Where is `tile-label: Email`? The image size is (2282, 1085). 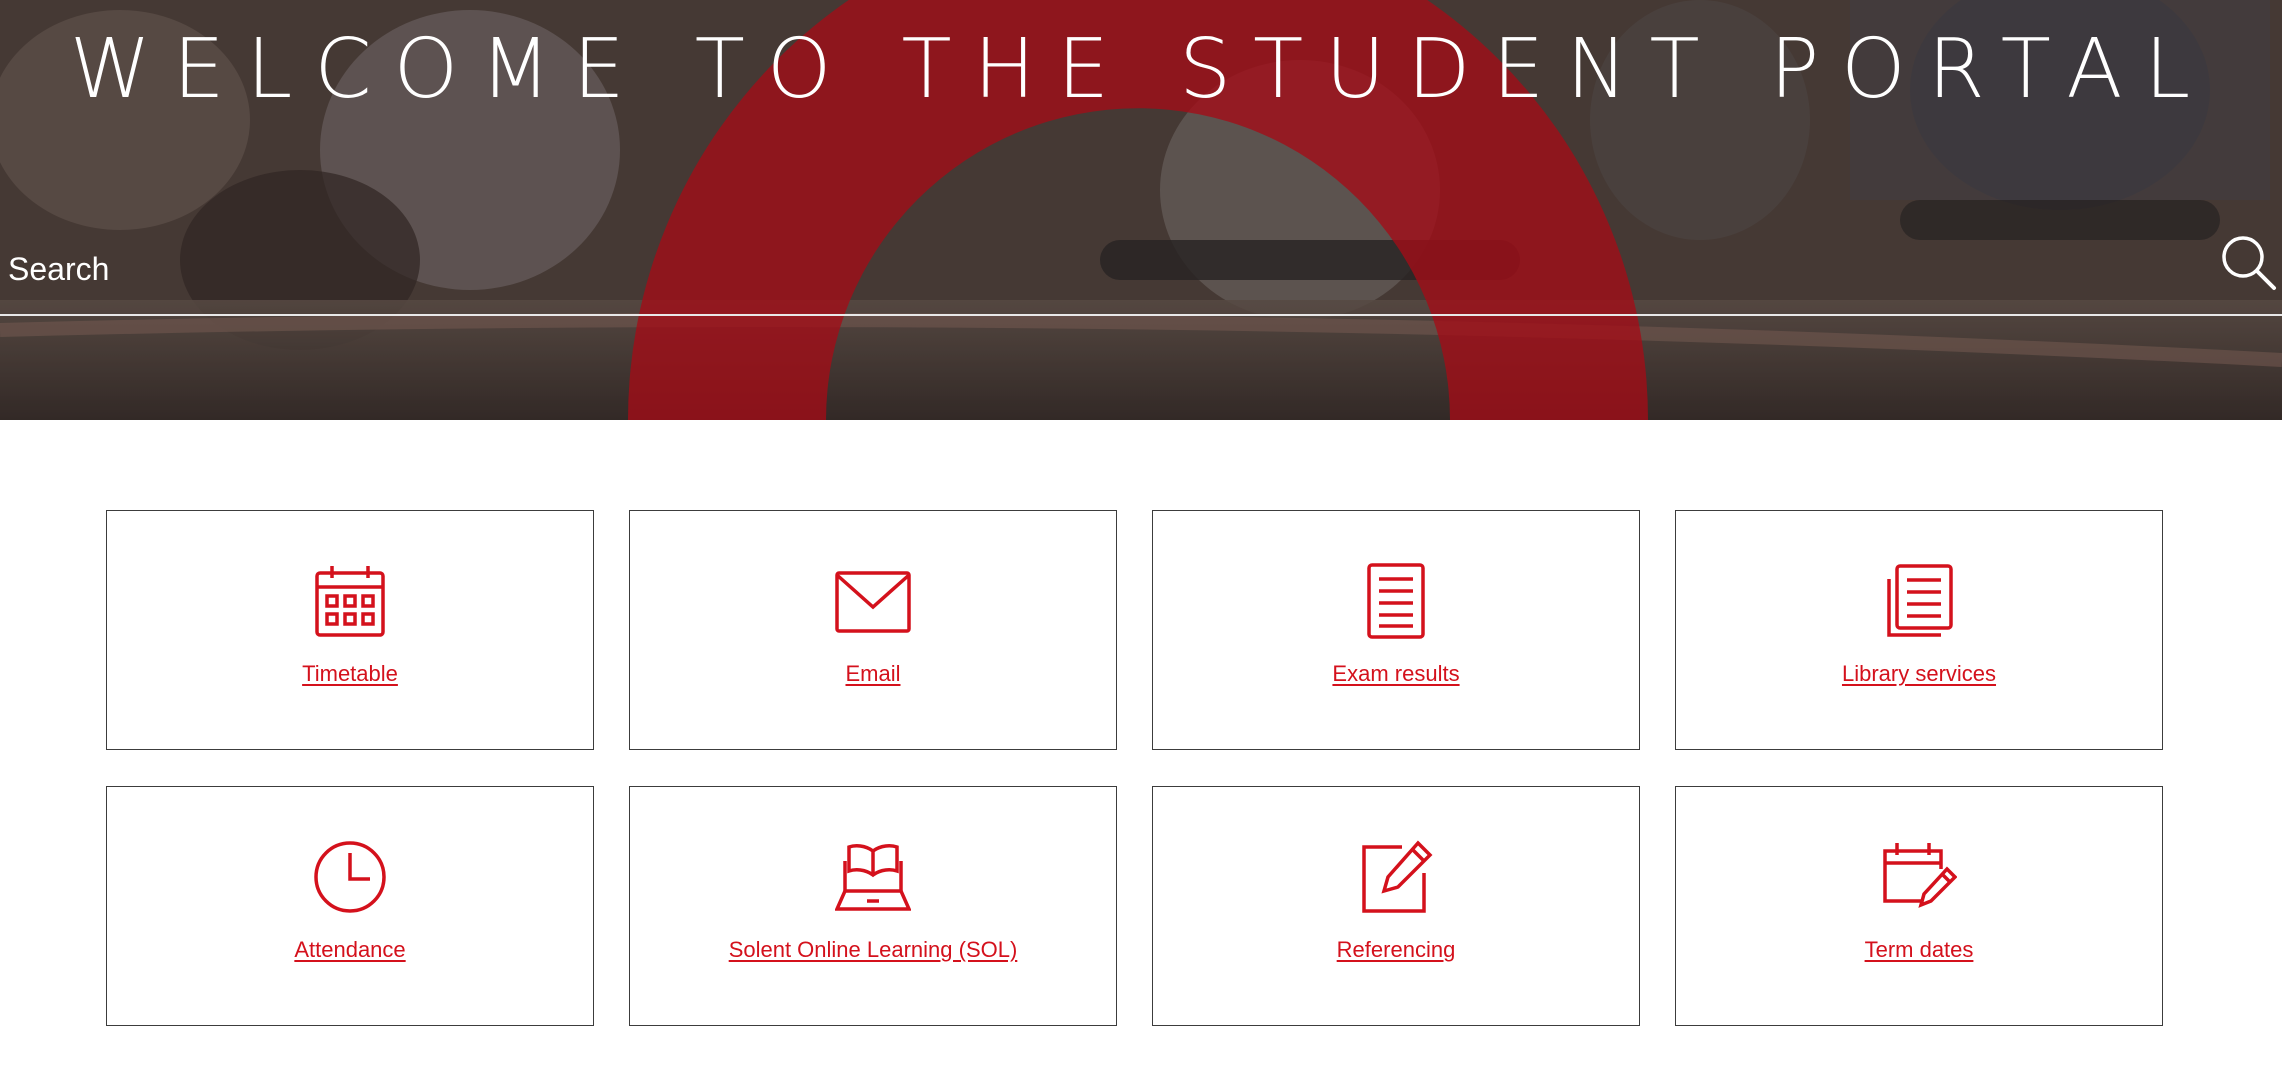 tile-label: Email is located at coordinates (873, 674).